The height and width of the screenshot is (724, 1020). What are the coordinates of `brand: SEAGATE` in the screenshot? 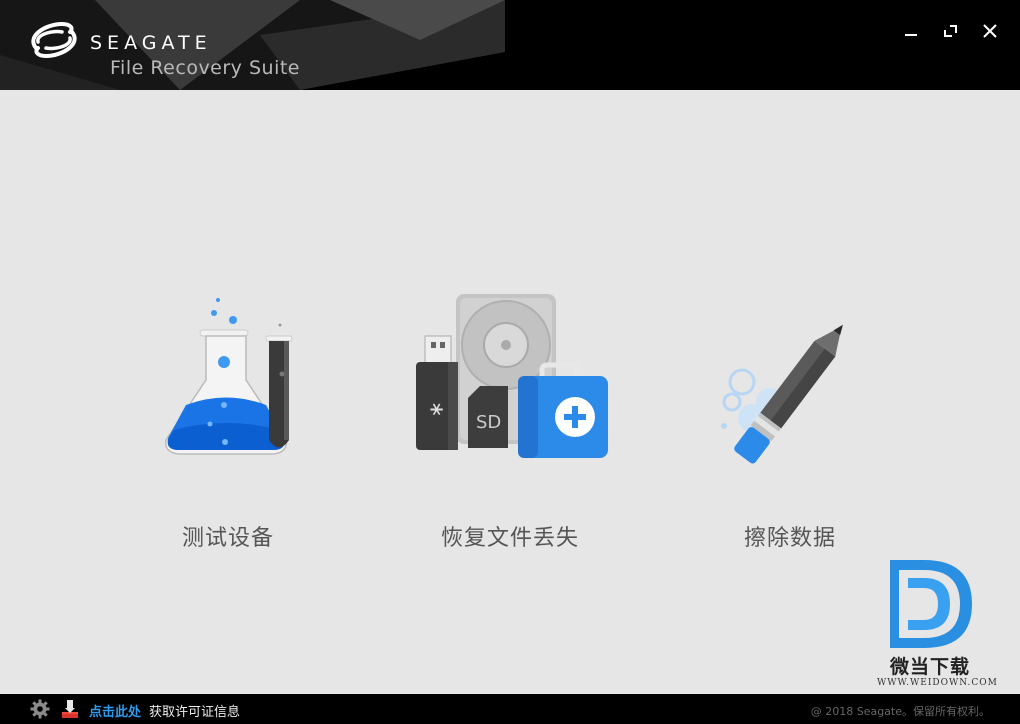 It's located at (119, 40).